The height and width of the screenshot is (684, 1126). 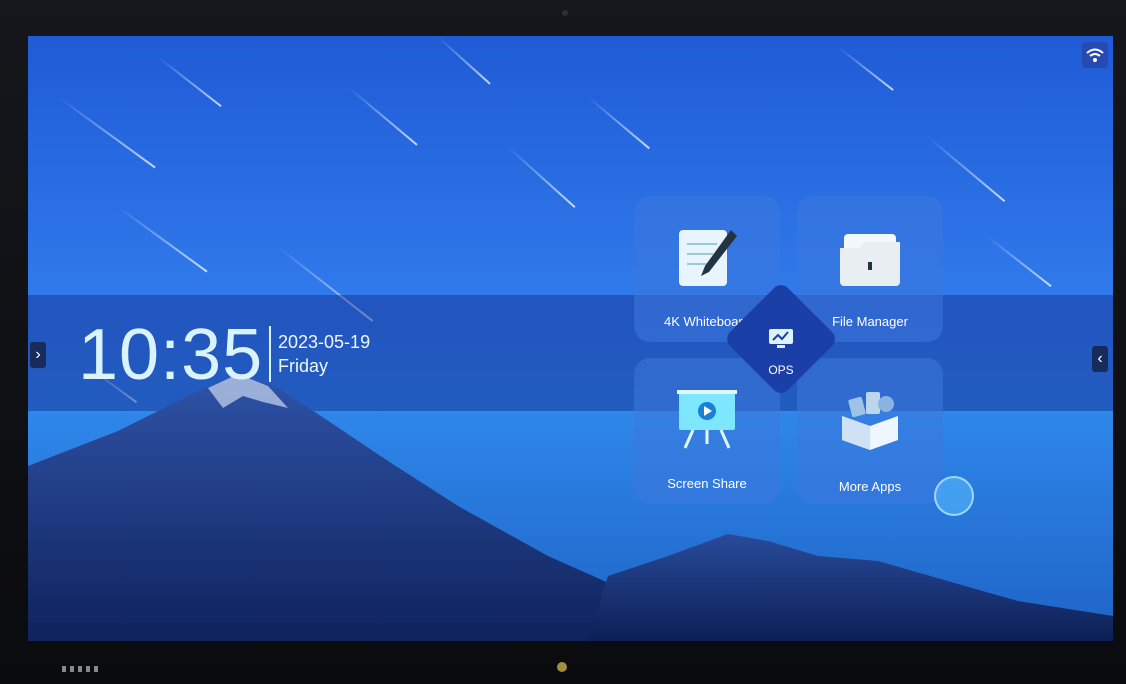 What do you see at coordinates (171, 355) in the screenshot?
I see `clock-time: 10:35` at bounding box center [171, 355].